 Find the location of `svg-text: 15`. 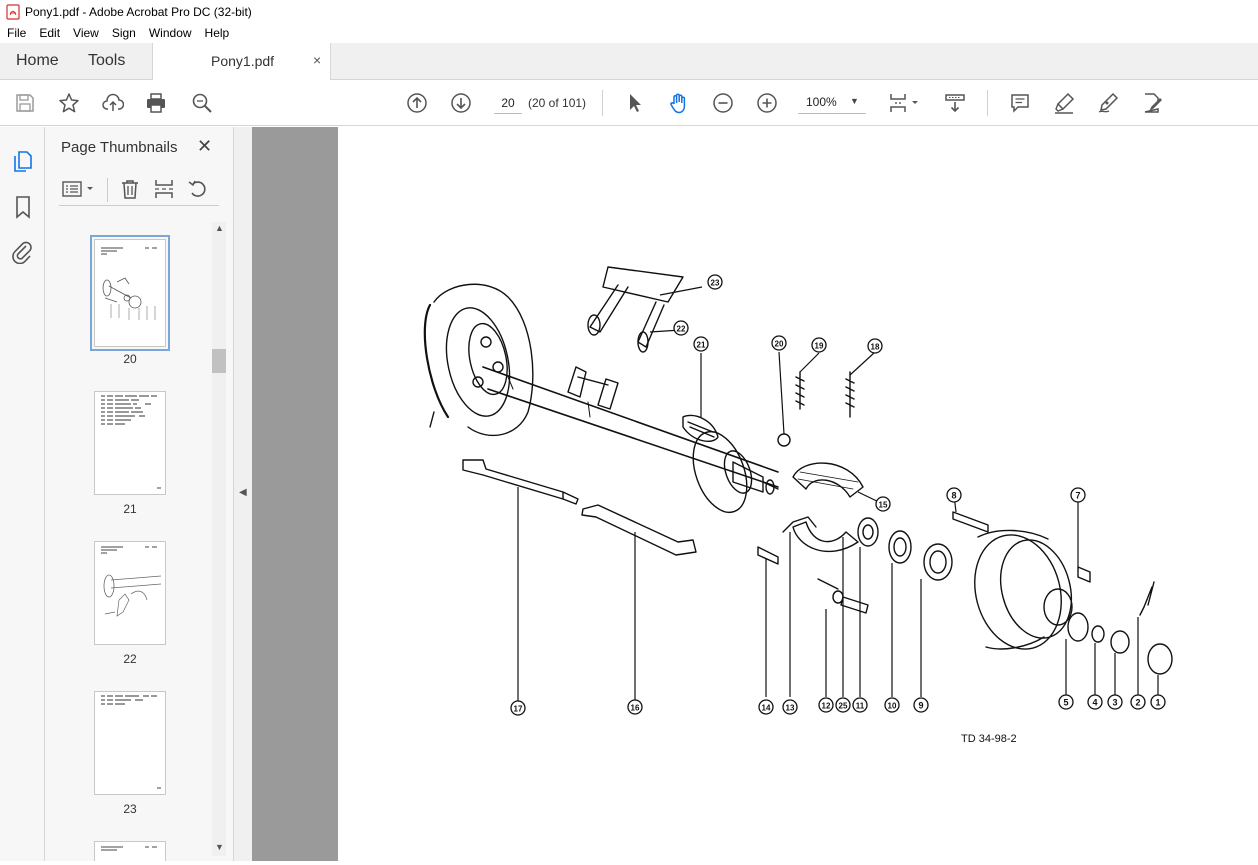

svg-text: 15 is located at coordinates (883, 505).